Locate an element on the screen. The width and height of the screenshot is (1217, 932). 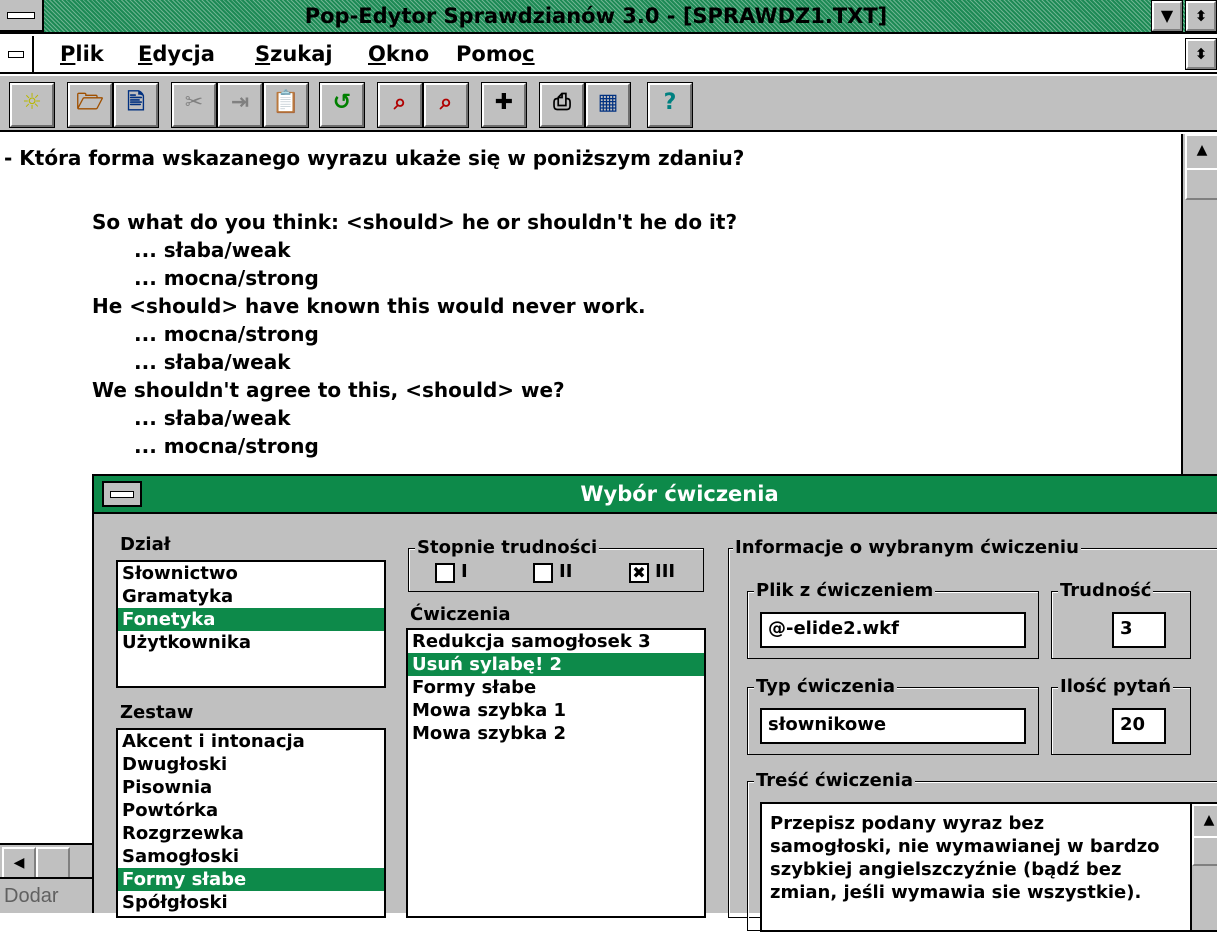
dzial-item: Użytkownika is located at coordinates (251, 642).